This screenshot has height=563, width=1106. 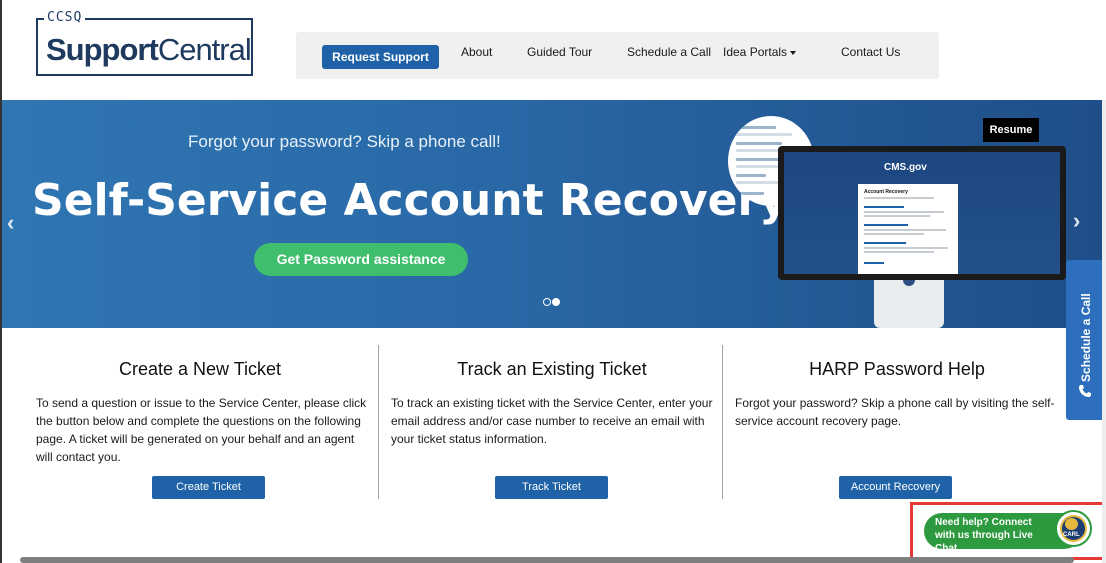 I want to click on monitor-illustration: CMS.gov Account Recovery, so click(x=922, y=213).